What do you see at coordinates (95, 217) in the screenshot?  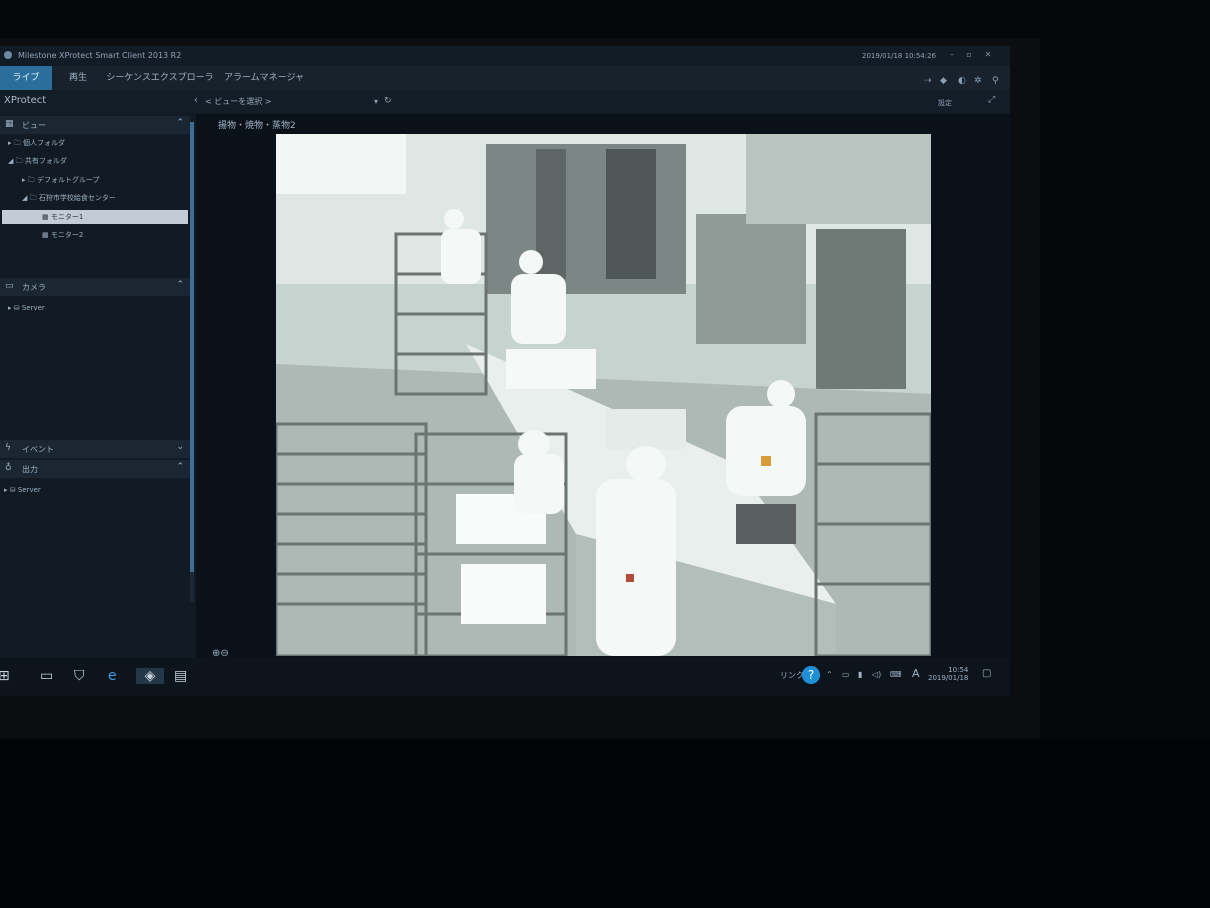 I see `tree-item-monitor1: ▦ モニター1` at bounding box center [95, 217].